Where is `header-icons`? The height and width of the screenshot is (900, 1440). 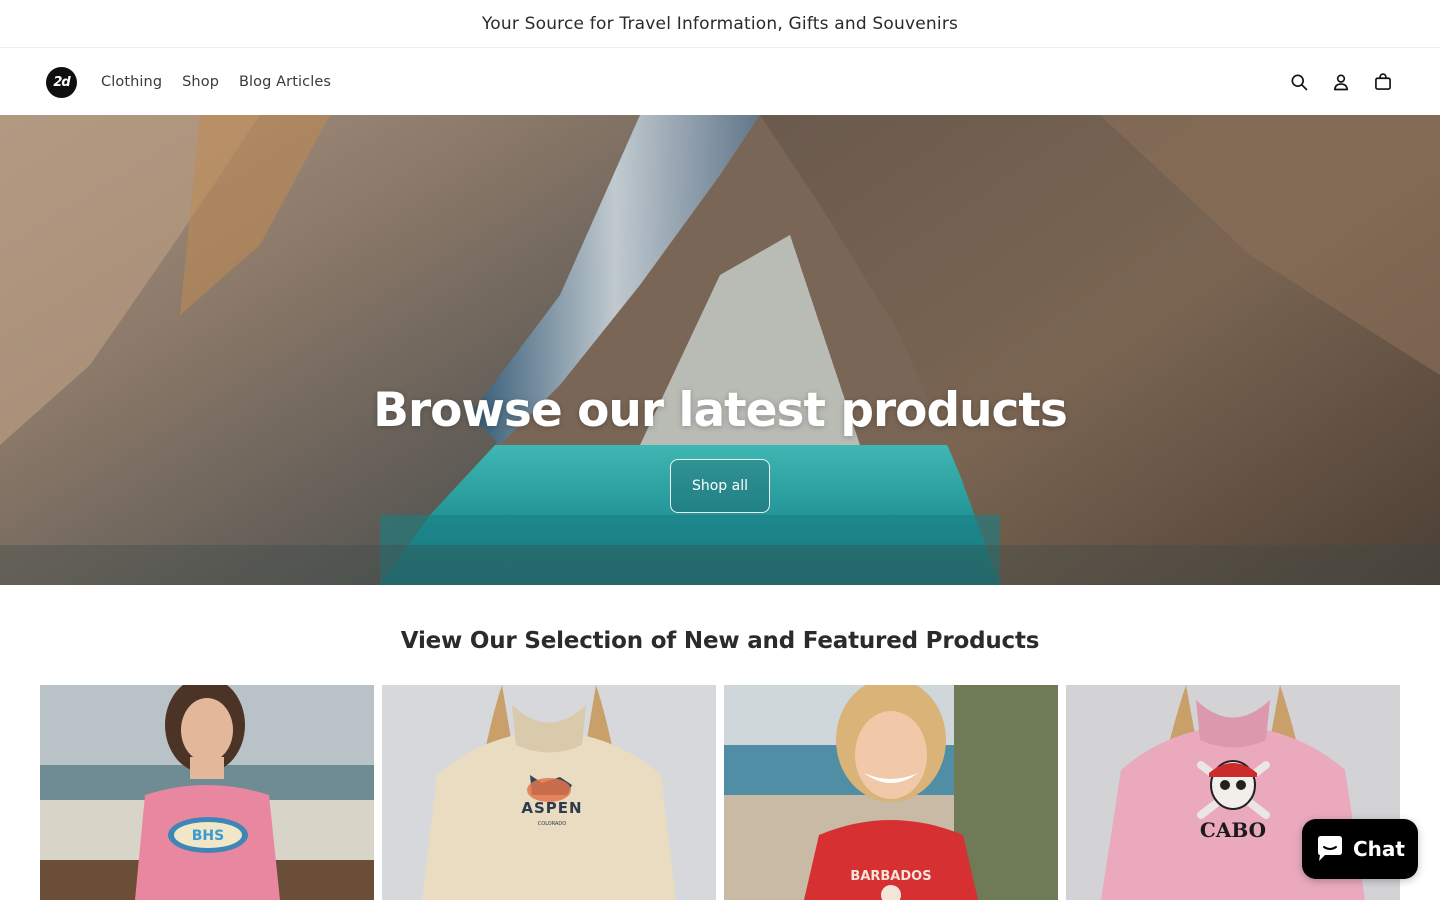
header-icons is located at coordinates (1331, 82).